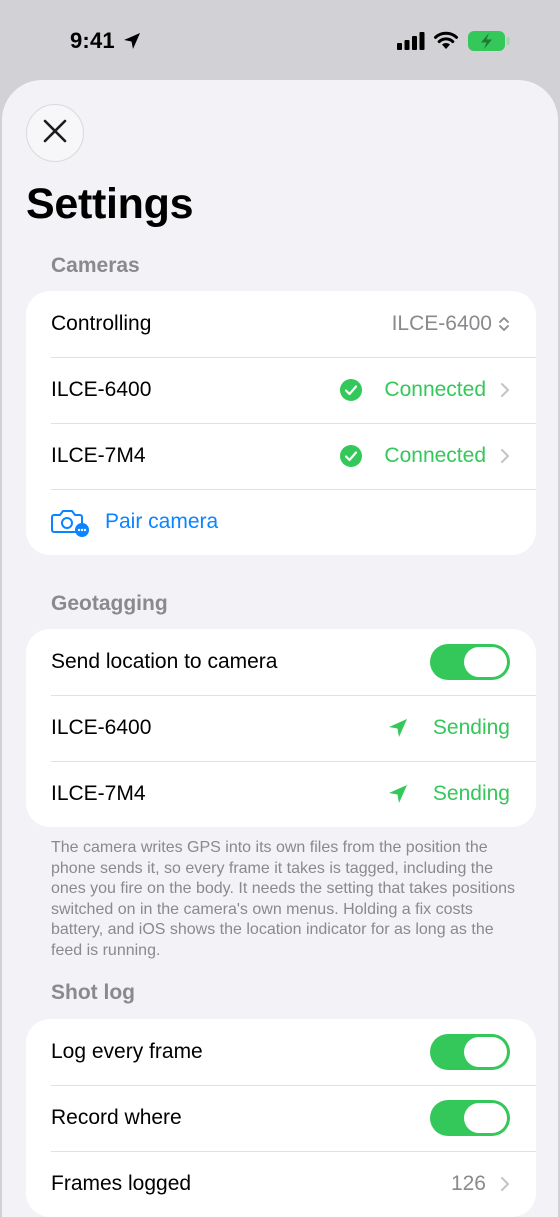 The image size is (560, 1217). I want to click on geotag-device-name: ILCE-6400, so click(101, 727).